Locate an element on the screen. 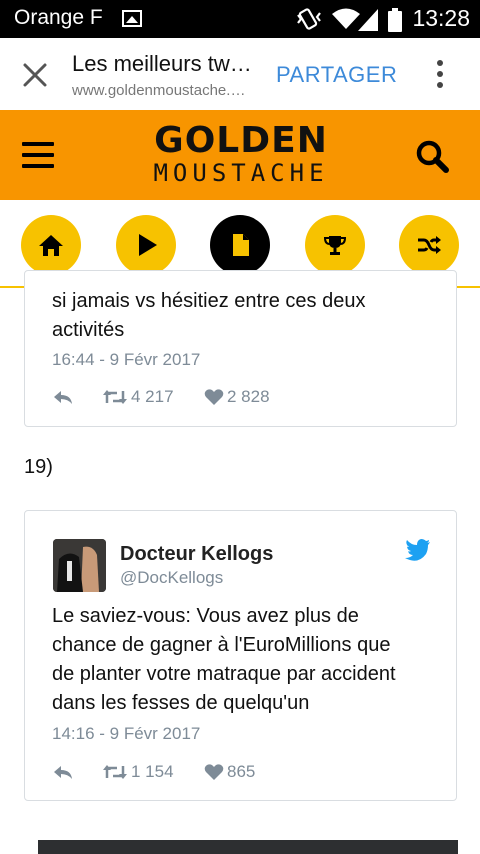  nav-top-button is located at coordinates (335, 245).